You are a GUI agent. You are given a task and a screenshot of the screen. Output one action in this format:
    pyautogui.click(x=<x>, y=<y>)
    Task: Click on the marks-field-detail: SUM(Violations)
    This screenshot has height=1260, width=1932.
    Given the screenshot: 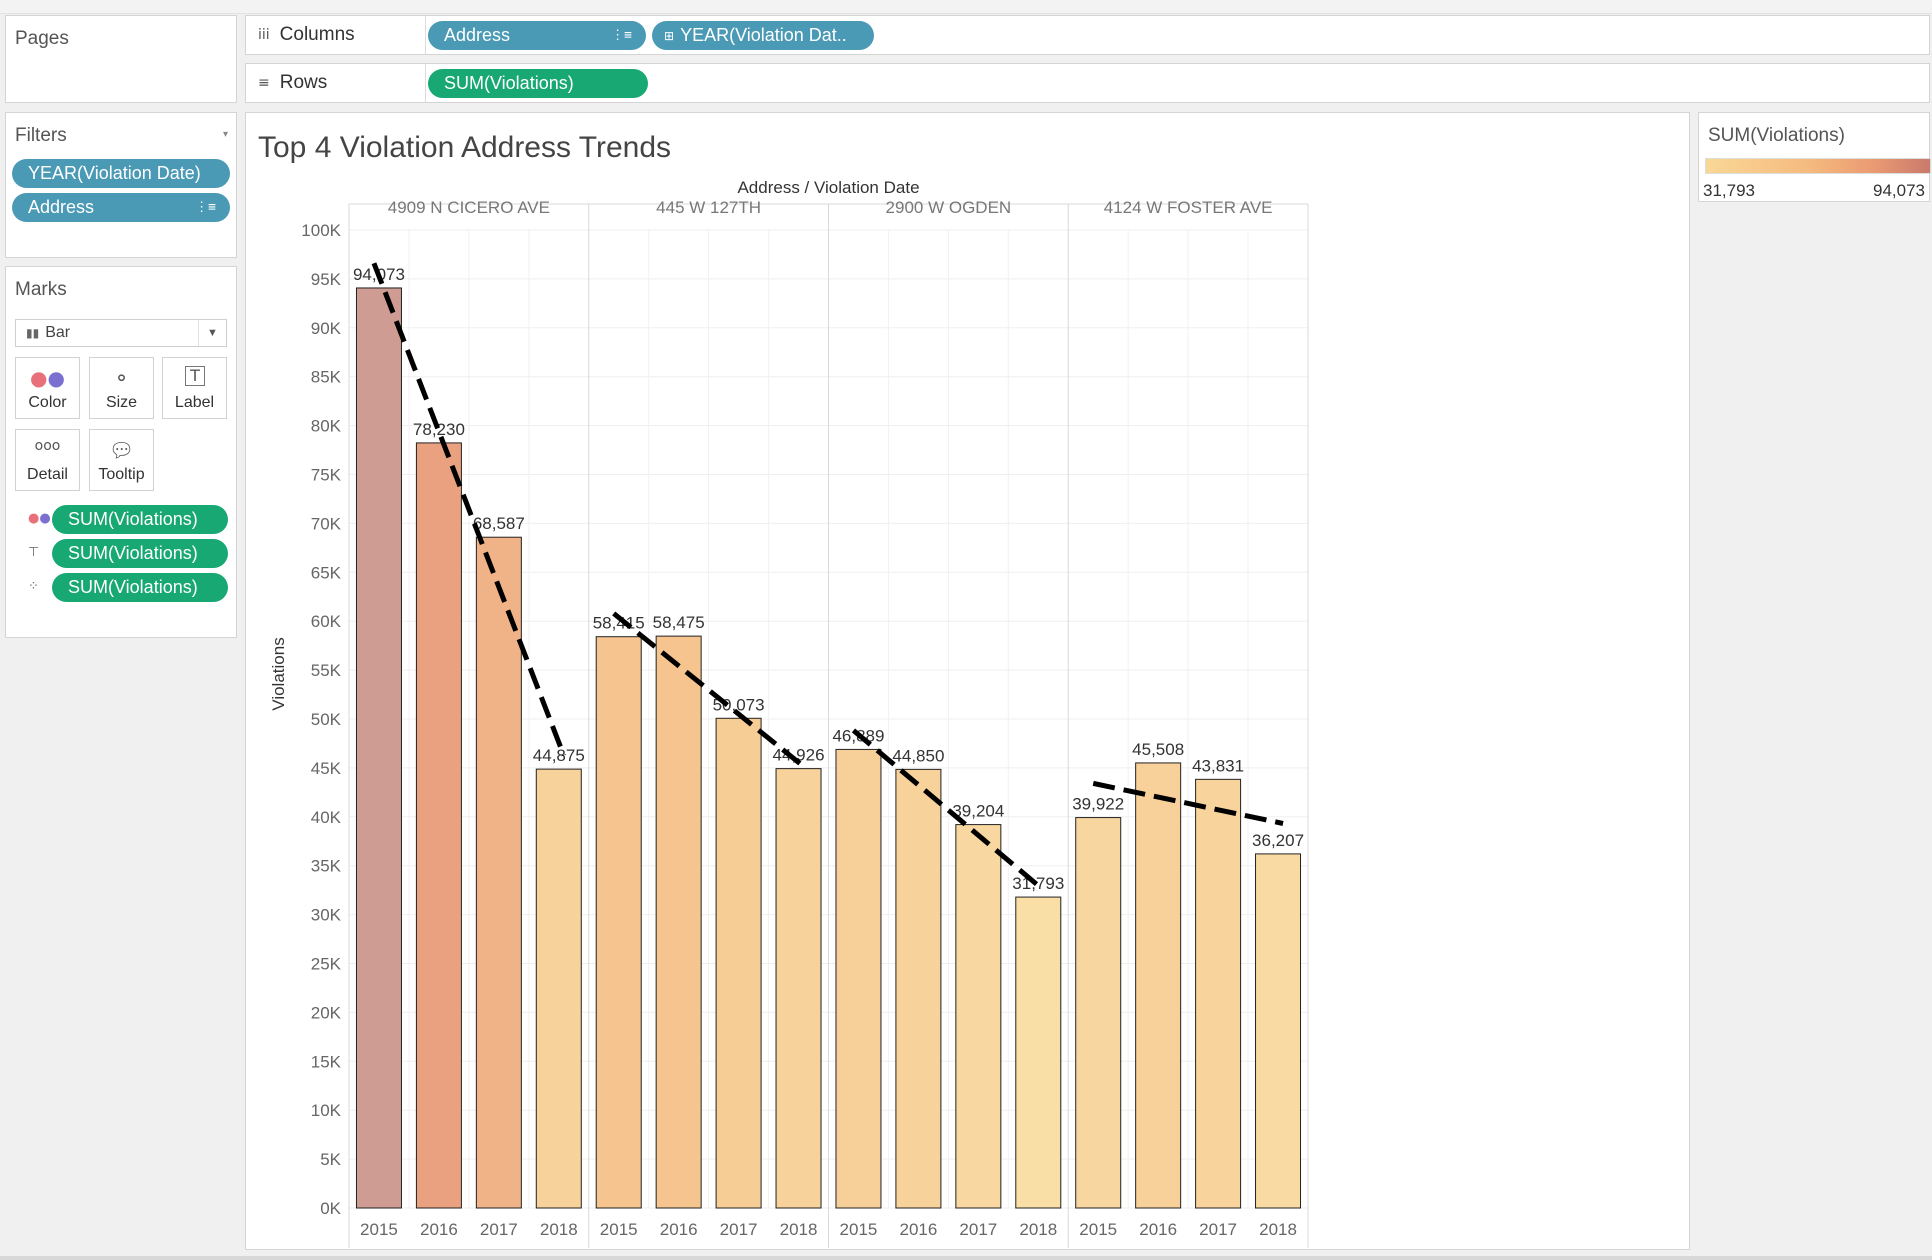 What is the action you would take?
    pyautogui.click(x=140, y=587)
    